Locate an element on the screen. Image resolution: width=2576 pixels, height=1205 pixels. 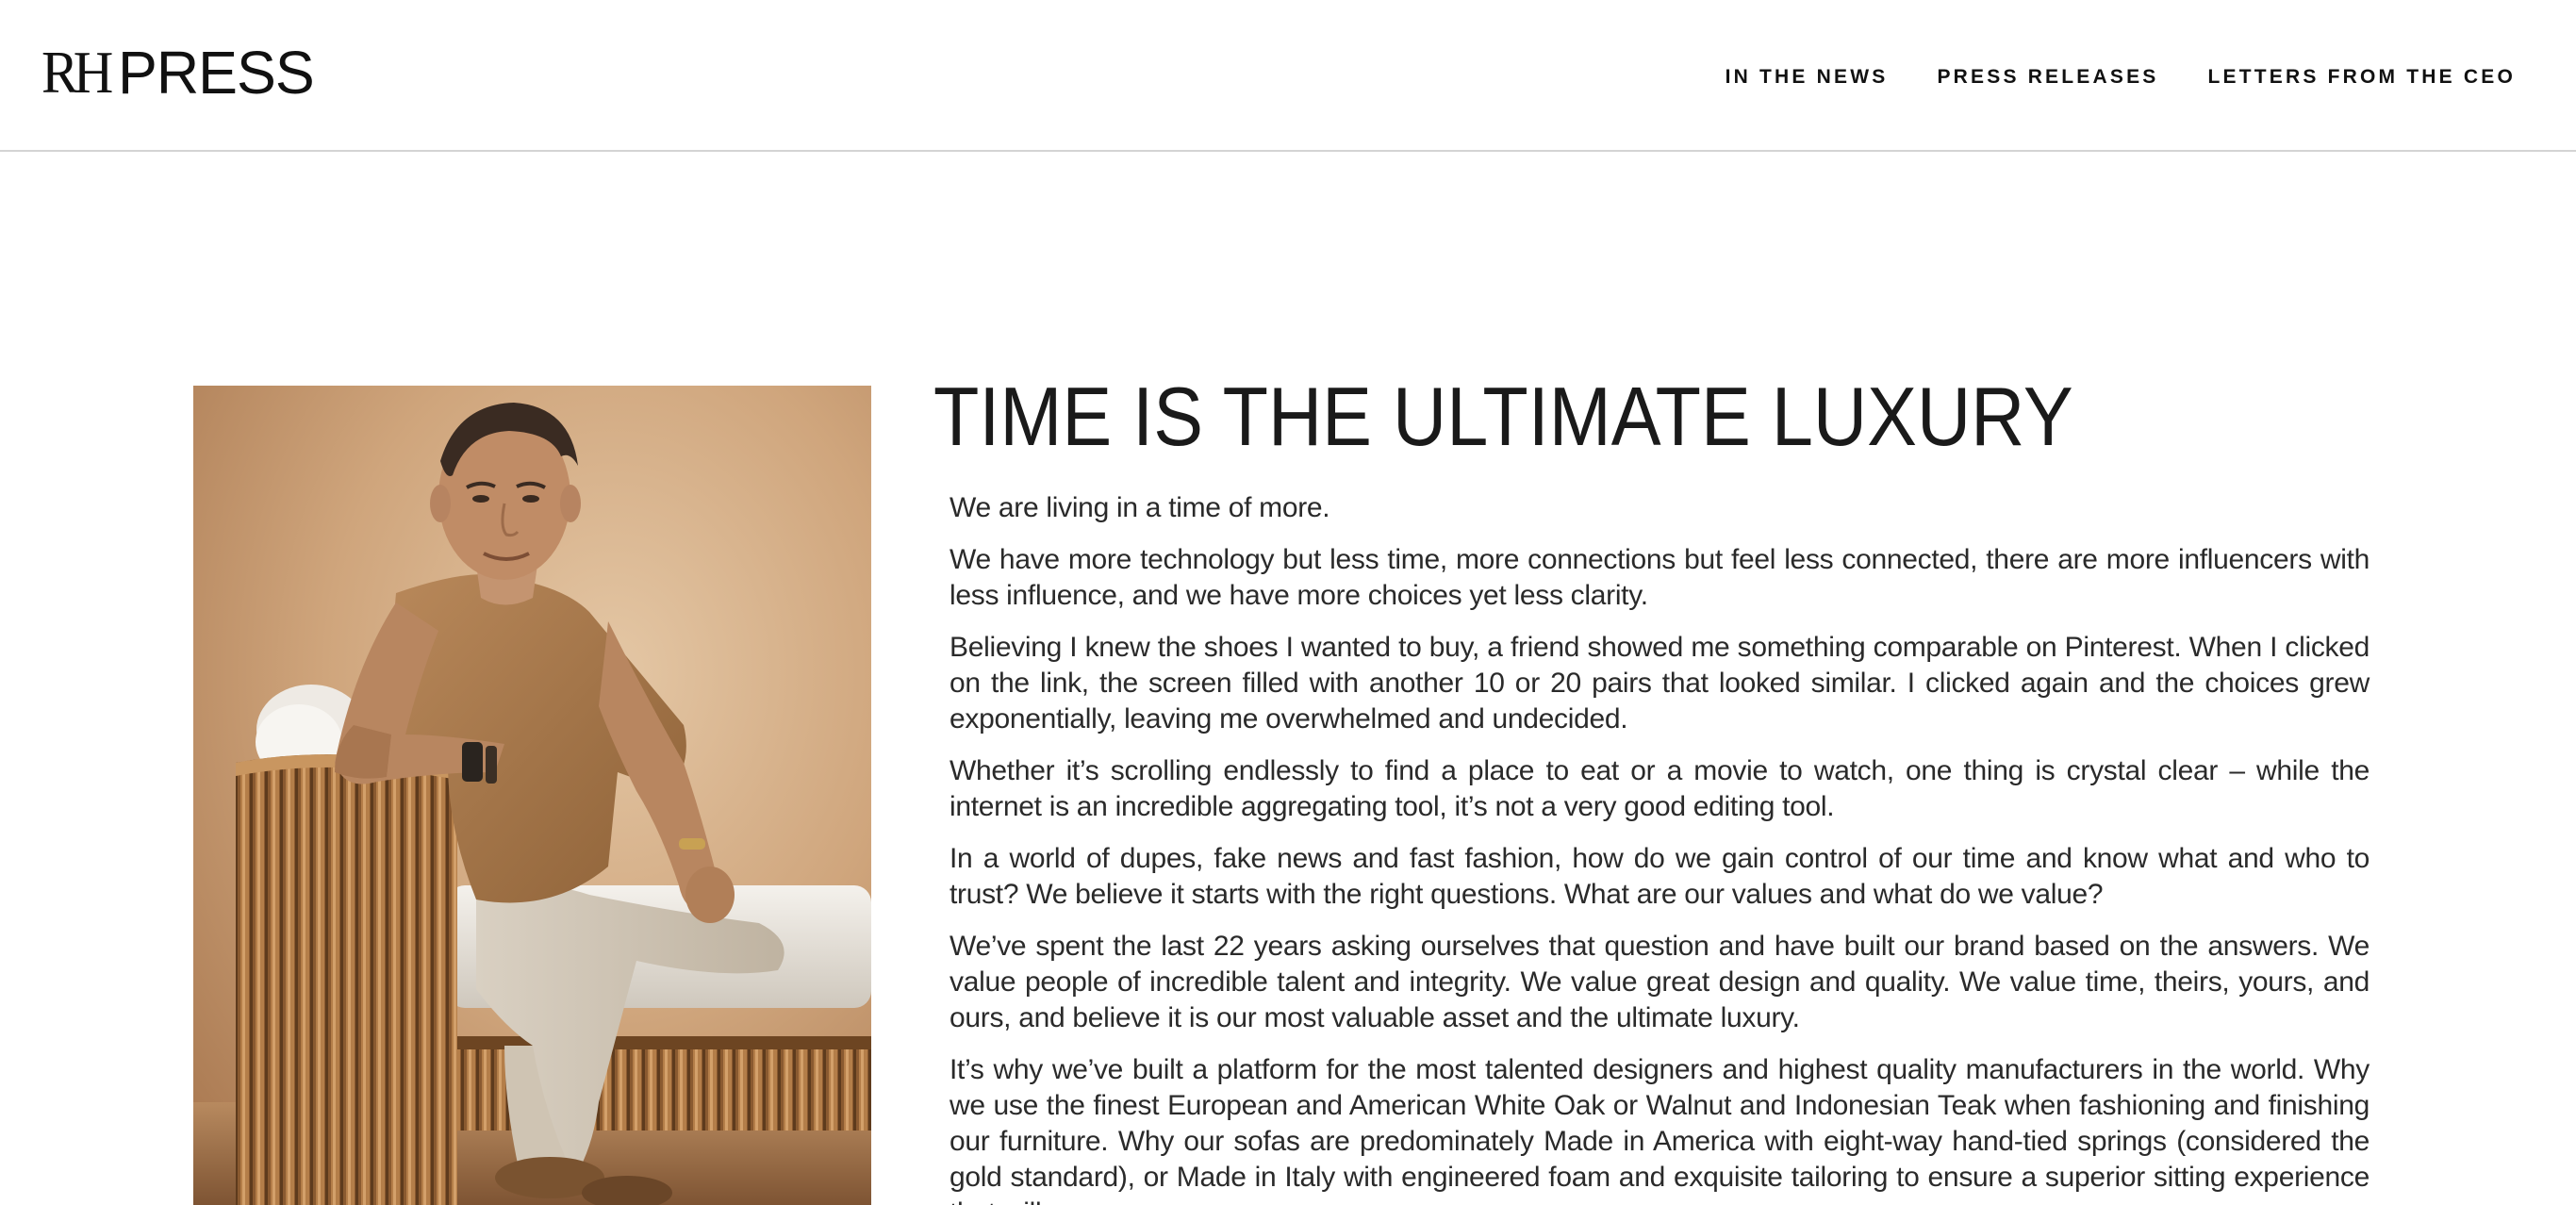
nav-in-the-news: IN THE NEWS is located at coordinates (1807, 77).